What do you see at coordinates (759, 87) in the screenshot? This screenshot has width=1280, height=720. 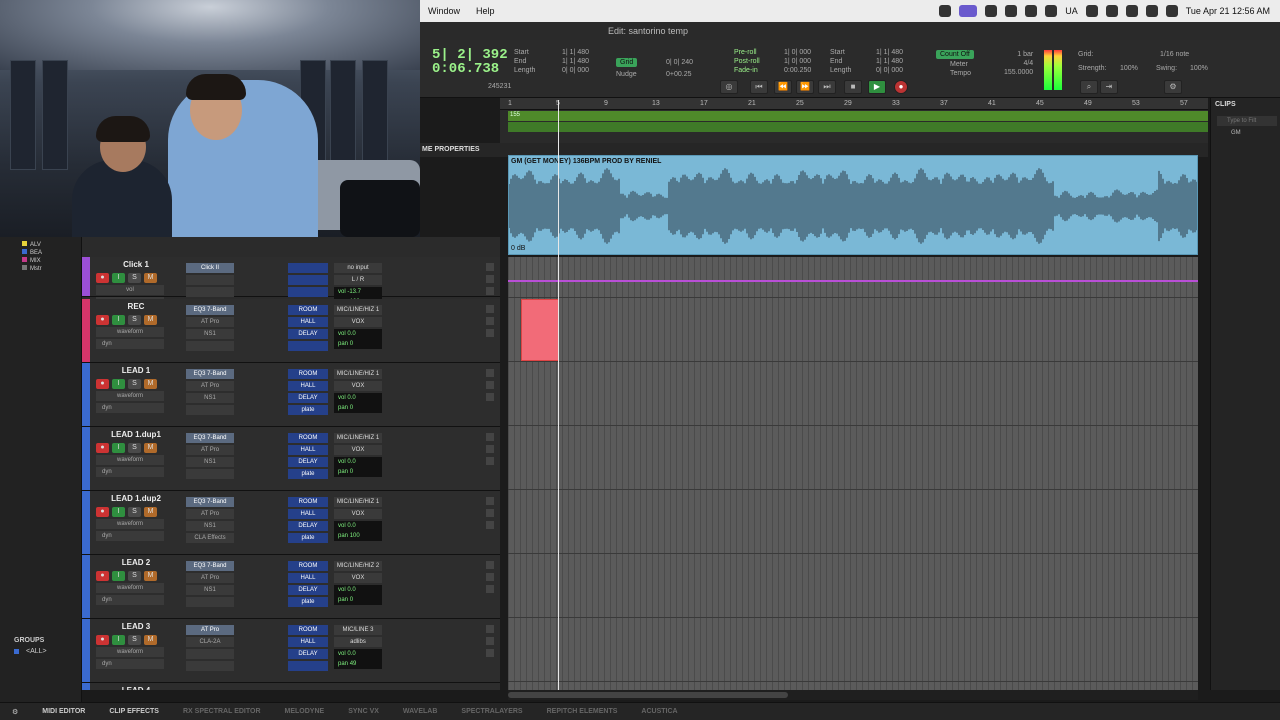 I see `return-to-zero-button: ⏮` at bounding box center [759, 87].